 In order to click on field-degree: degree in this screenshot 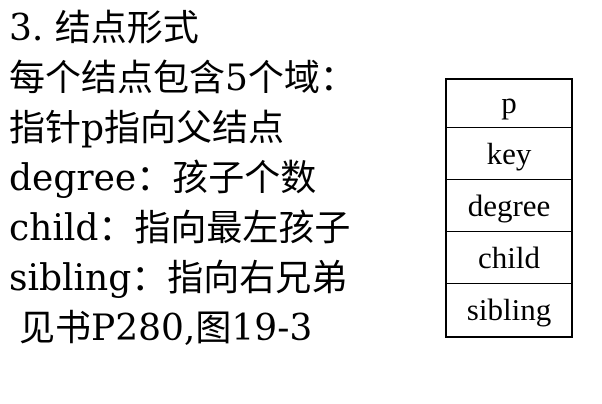, I will do `click(509, 206)`.